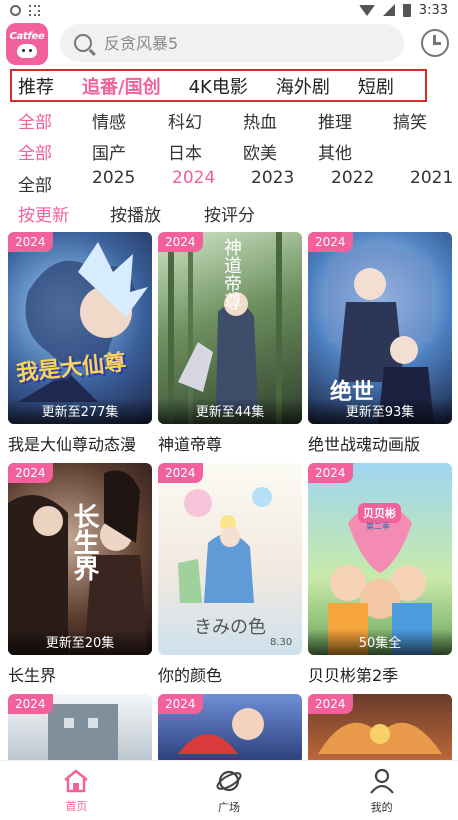  Describe the element at coordinates (376, 86) in the screenshot. I see `tab-short-drama: 短剧` at that location.